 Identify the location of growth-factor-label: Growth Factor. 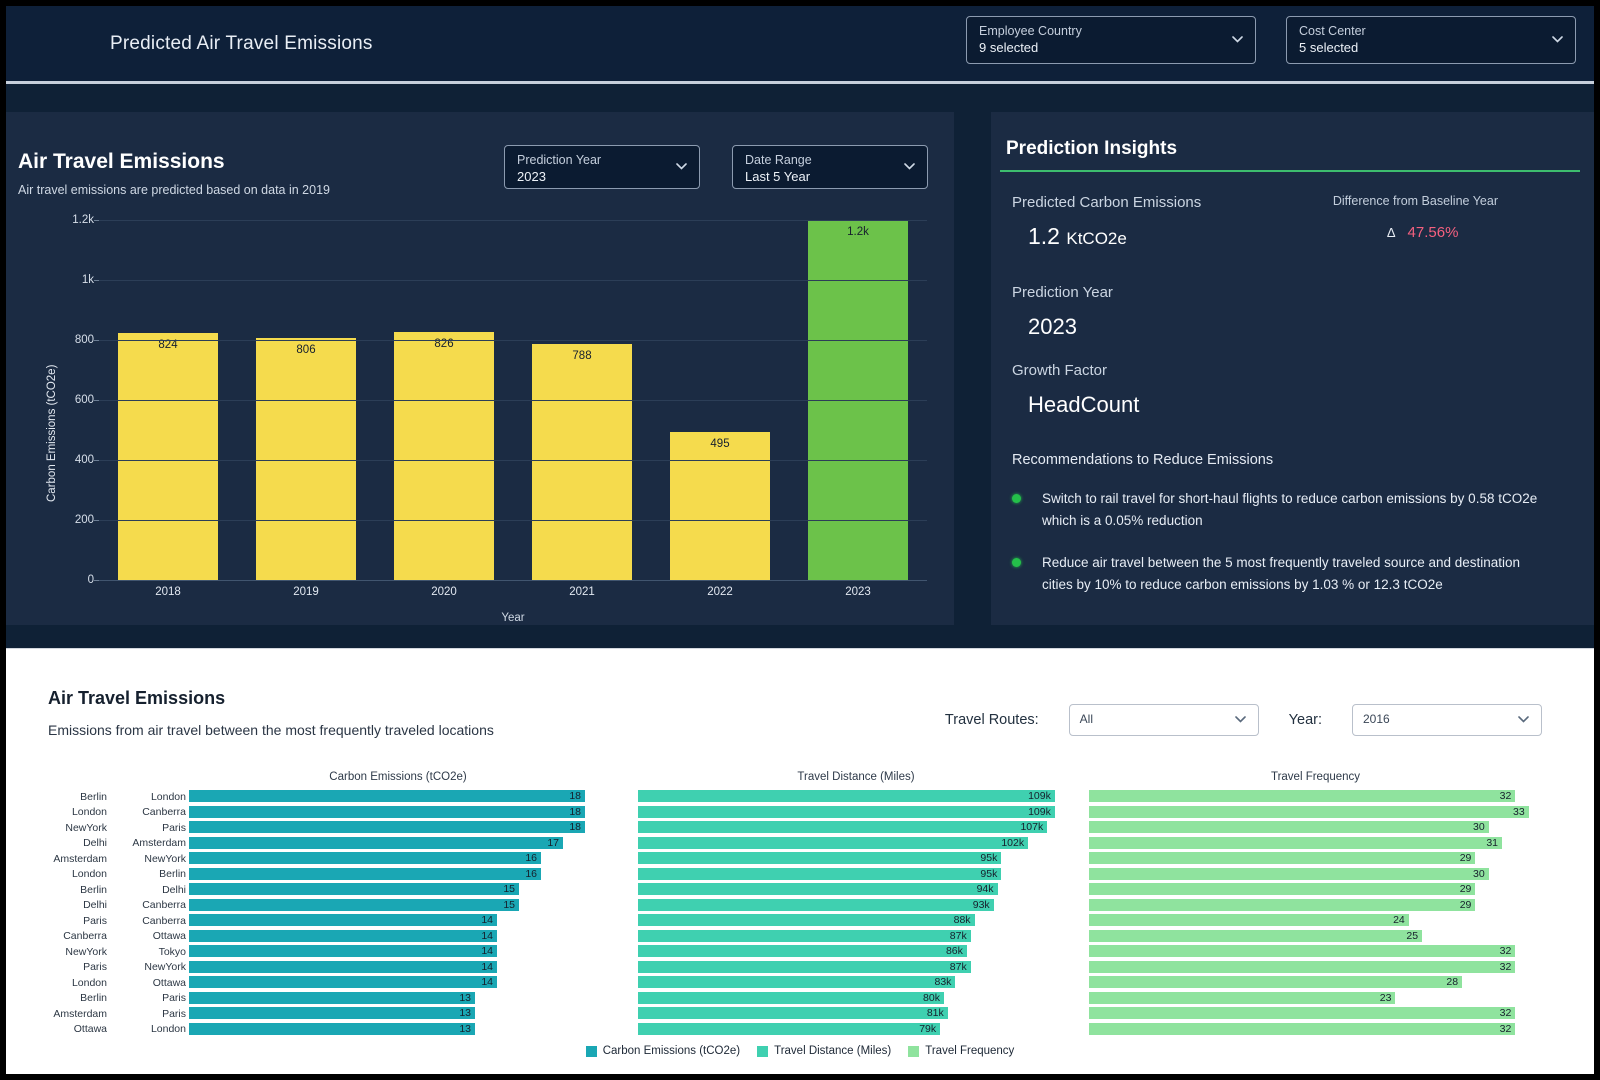
(1060, 370).